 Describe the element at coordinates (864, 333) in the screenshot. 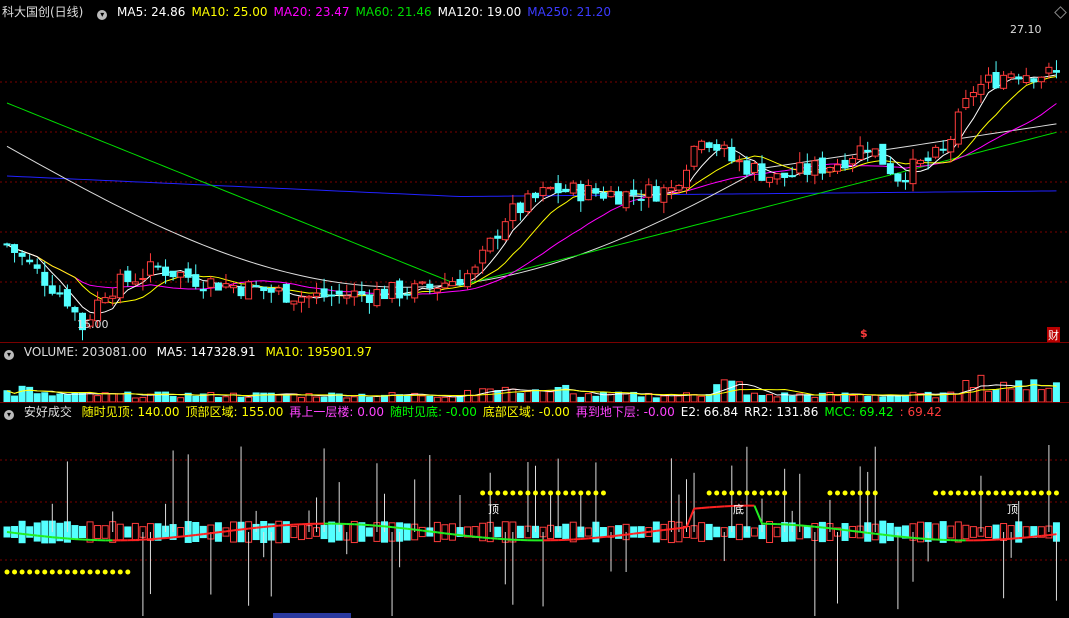

I see `event-marker-s: $` at that location.